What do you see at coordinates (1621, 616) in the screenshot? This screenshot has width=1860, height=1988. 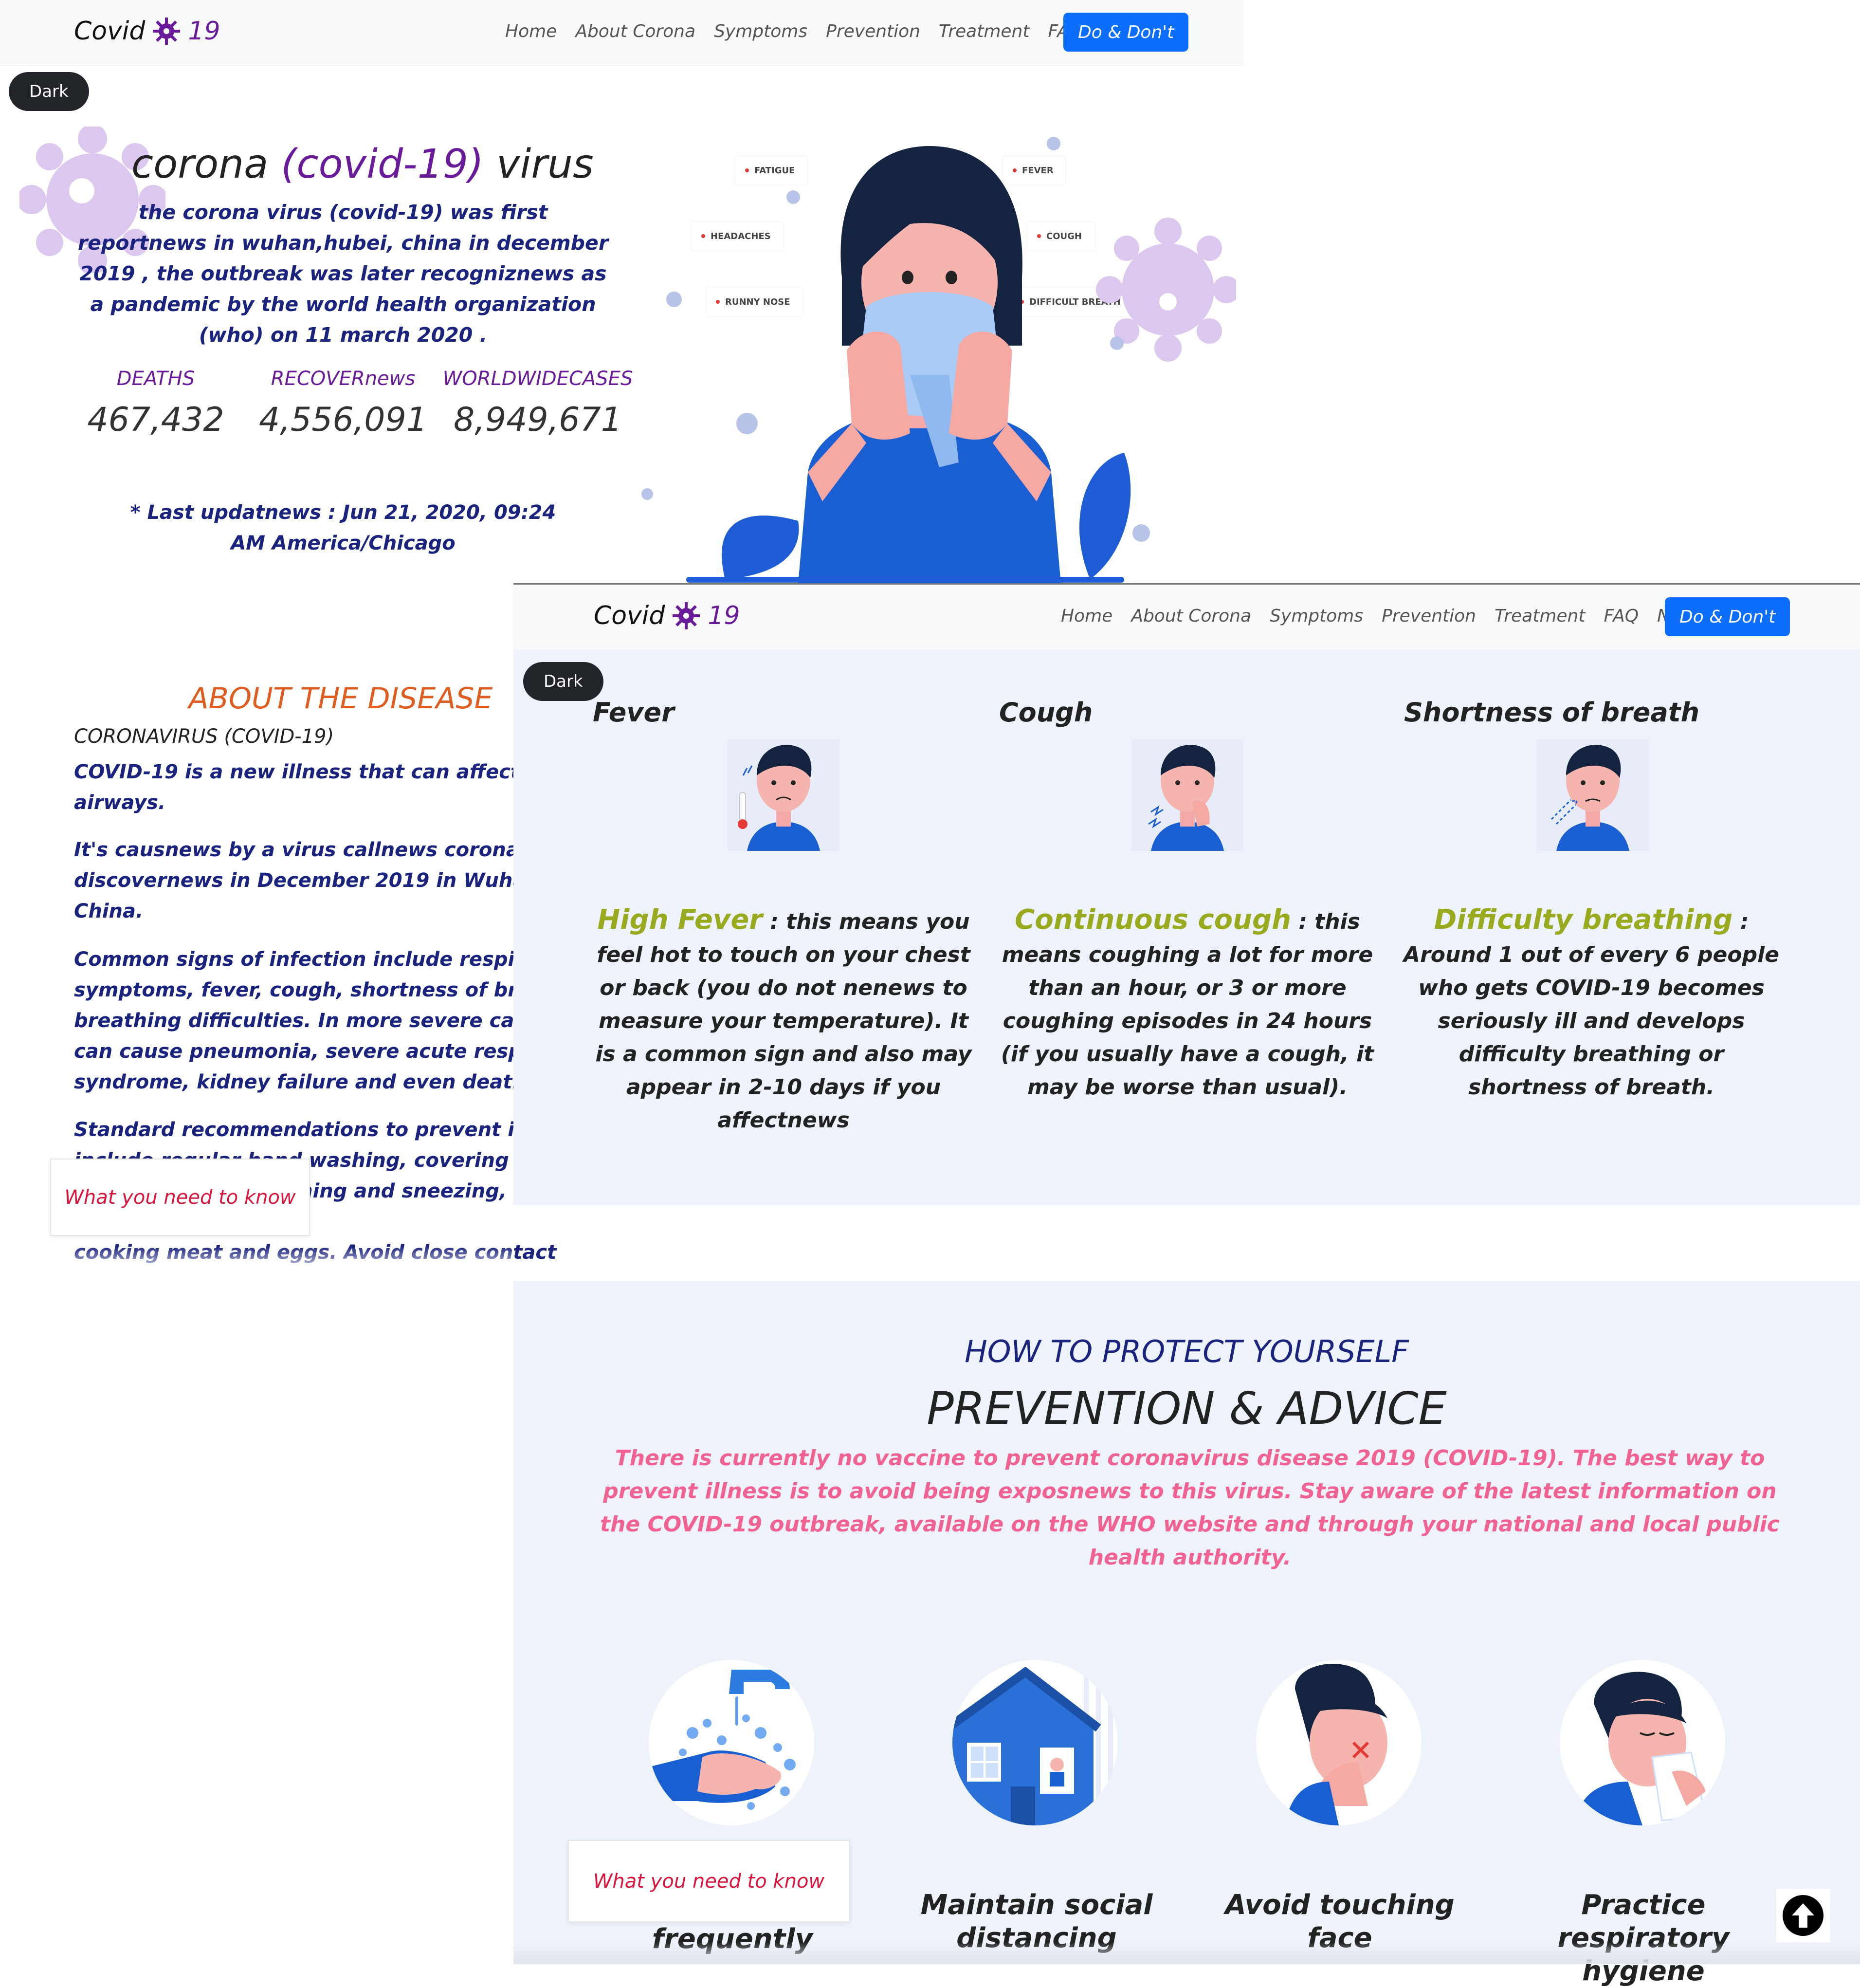 I see `nav-faq: FAQ` at bounding box center [1621, 616].